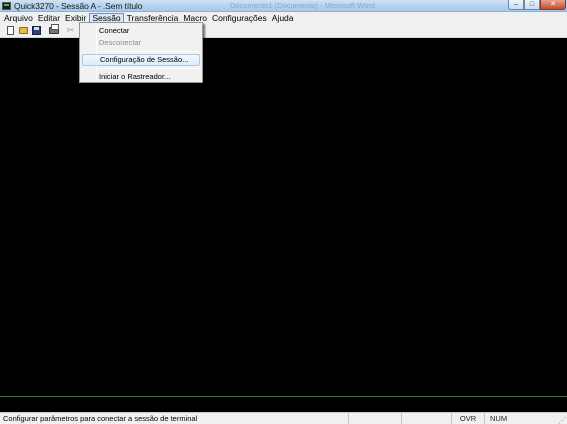 Image resolution: width=567 pixels, height=424 pixels. I want to click on operator-info-area, so click(283, 404).